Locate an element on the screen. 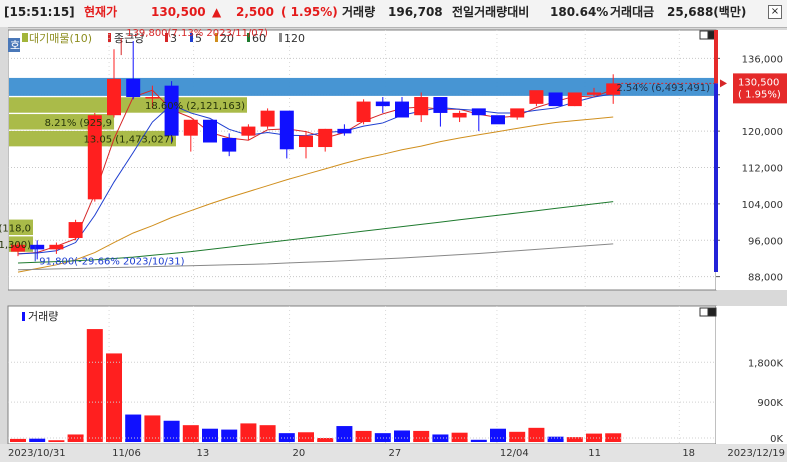  legend-profile-swatch is located at coordinates (25, 37).